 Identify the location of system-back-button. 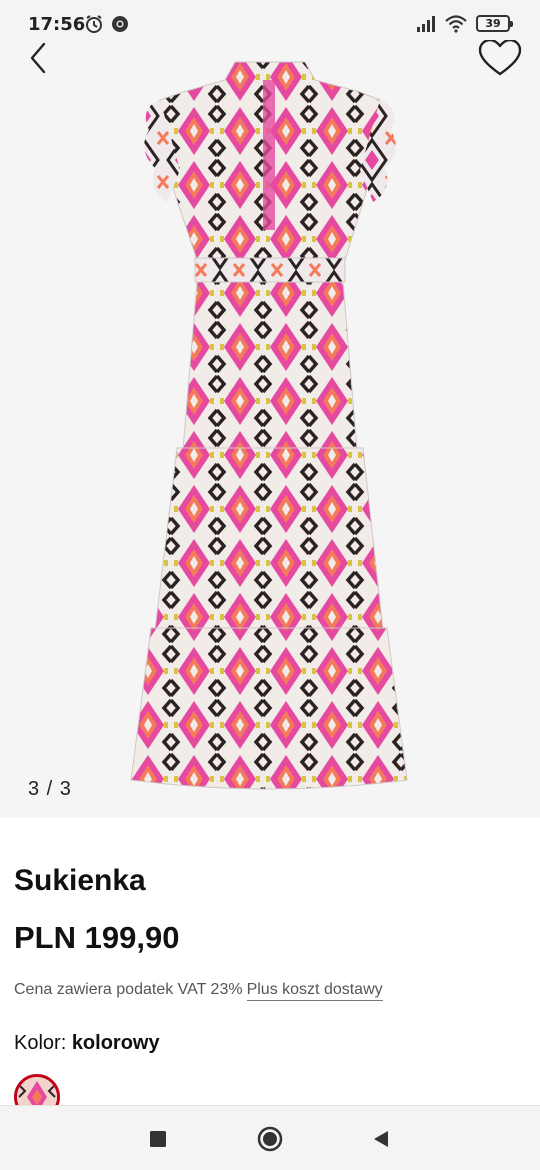
(381, 1139).